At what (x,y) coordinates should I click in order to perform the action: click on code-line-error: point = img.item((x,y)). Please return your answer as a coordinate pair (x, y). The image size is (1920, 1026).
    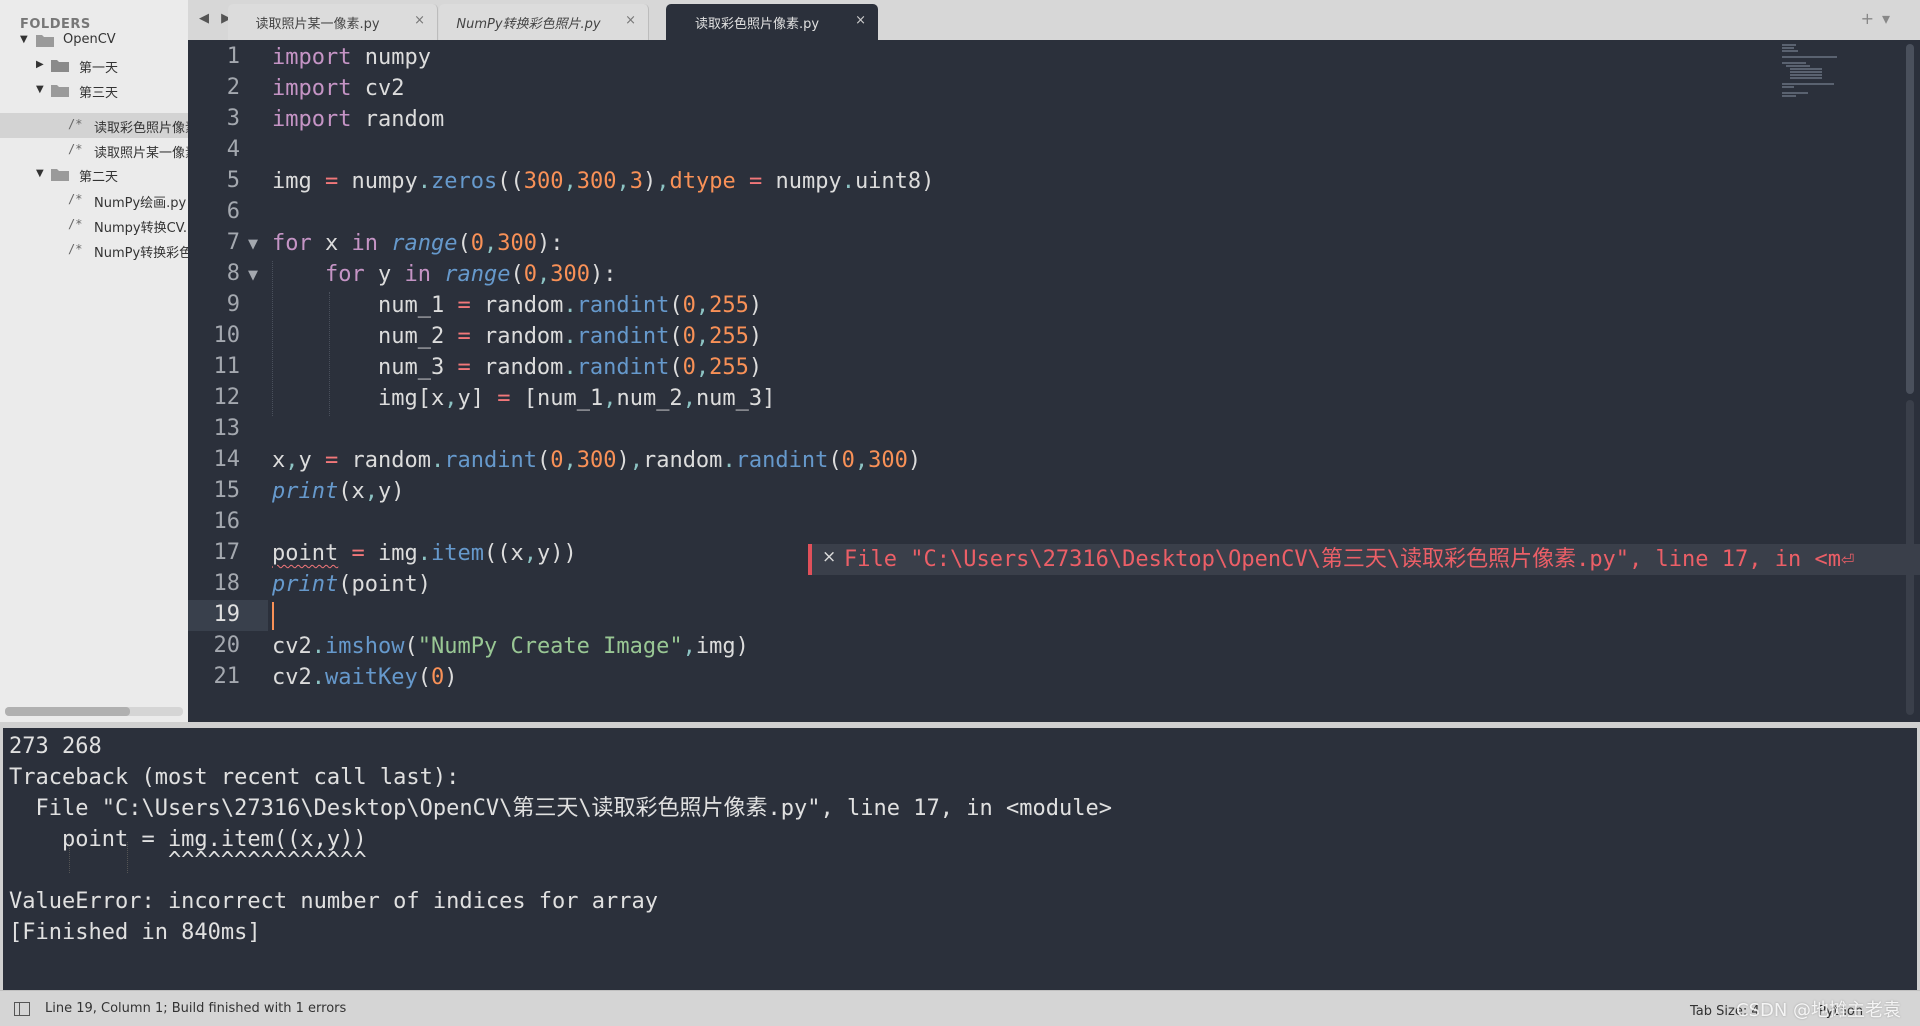
    Looking at the image, I should click on (424, 553).